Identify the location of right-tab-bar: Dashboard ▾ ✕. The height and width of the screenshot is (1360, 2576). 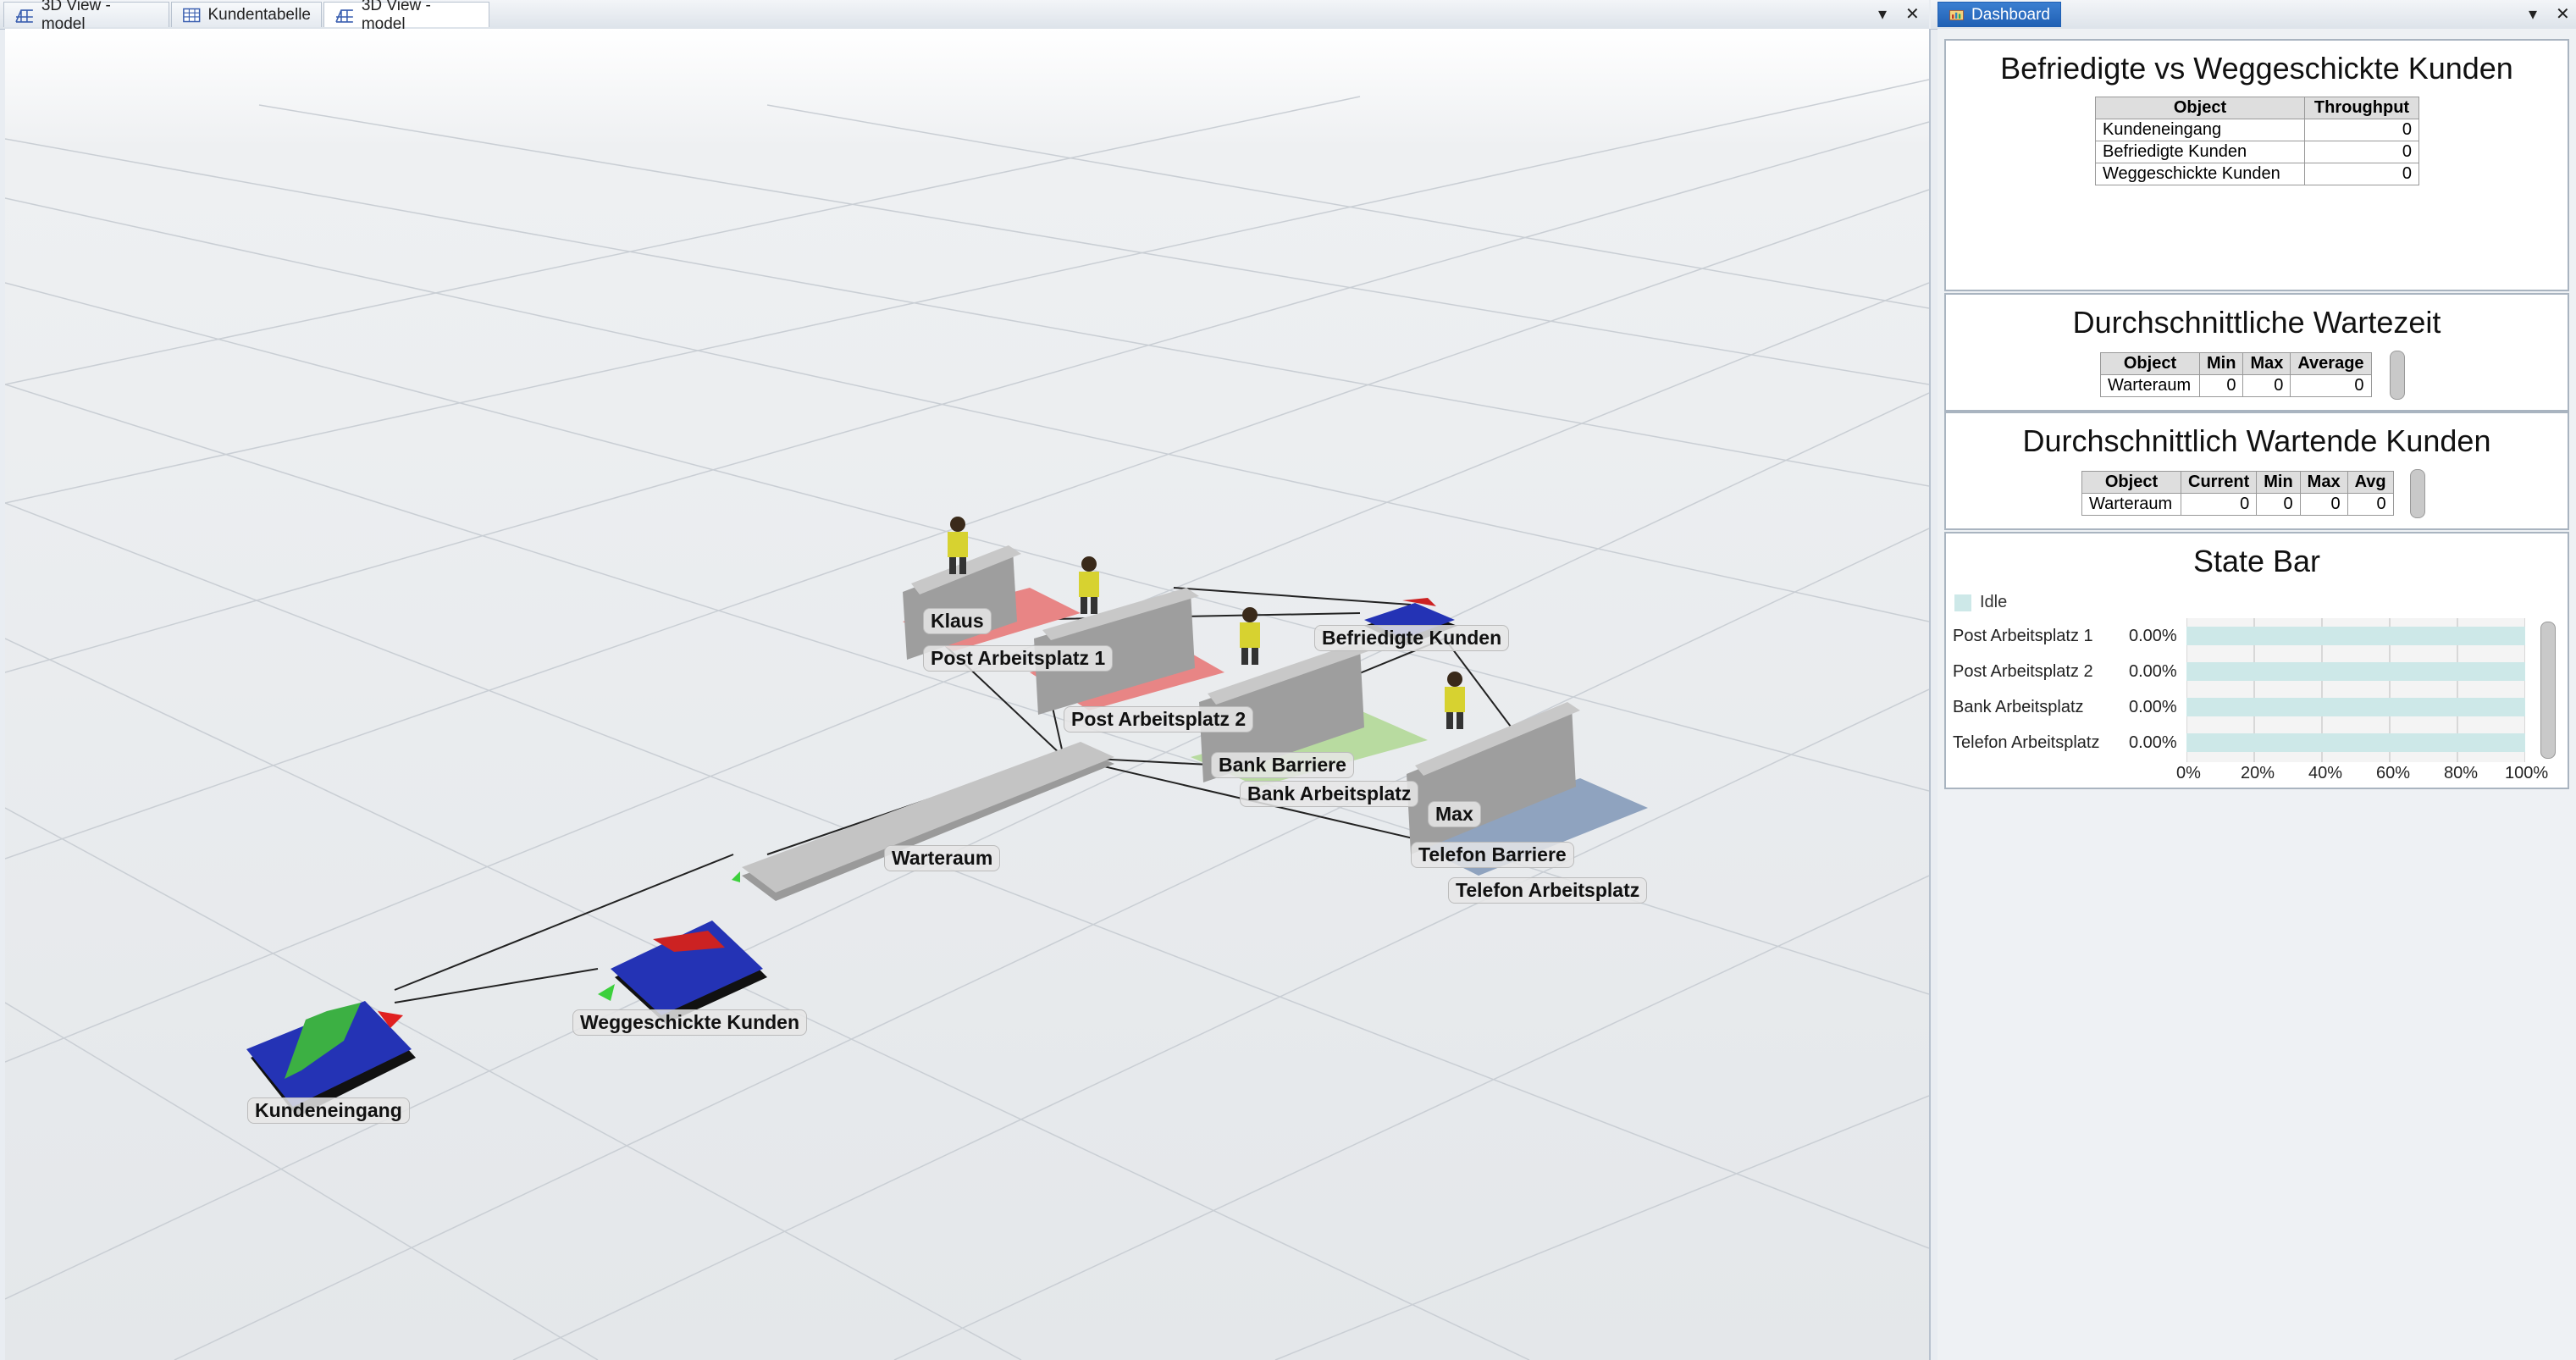
(2253, 15).